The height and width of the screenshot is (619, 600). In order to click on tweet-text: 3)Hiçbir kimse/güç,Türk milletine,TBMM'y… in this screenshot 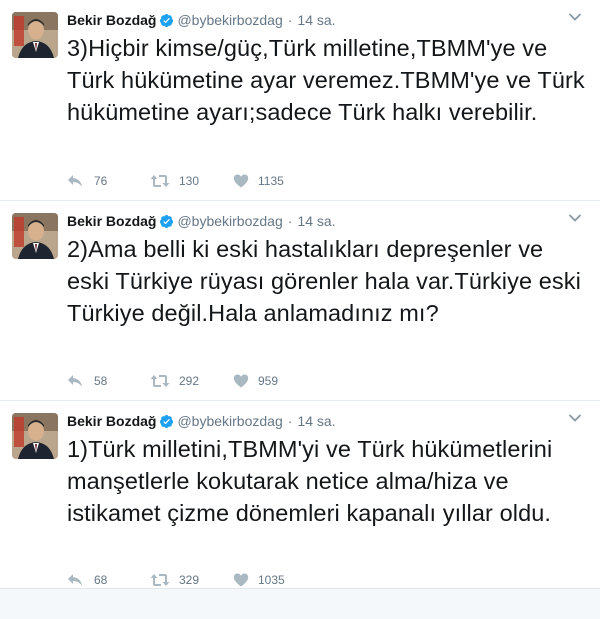, I will do `click(326, 80)`.